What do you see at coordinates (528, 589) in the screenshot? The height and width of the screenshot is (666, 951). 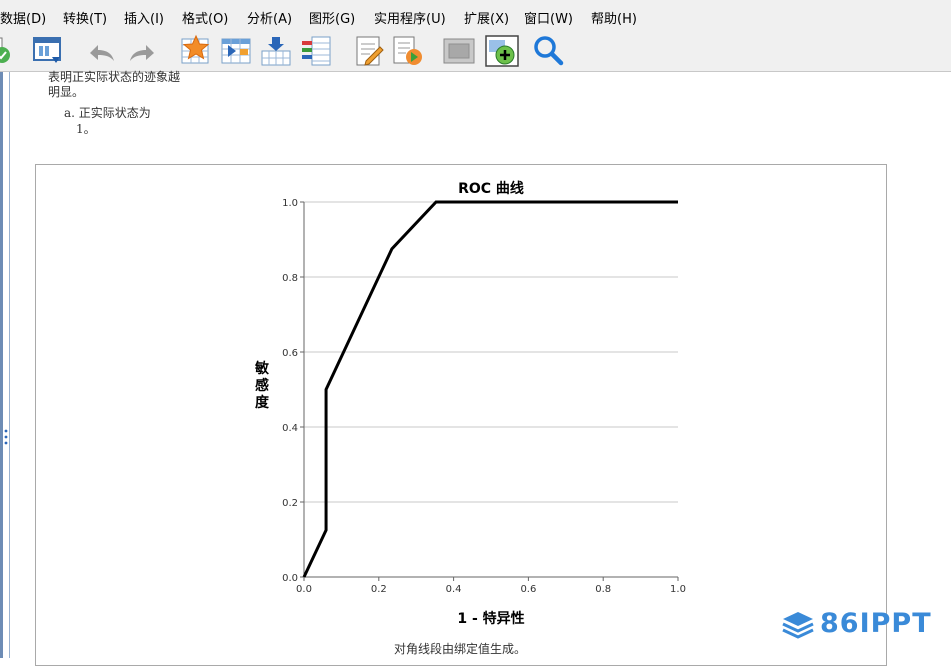 I see `x-tick-label: 0.6` at bounding box center [528, 589].